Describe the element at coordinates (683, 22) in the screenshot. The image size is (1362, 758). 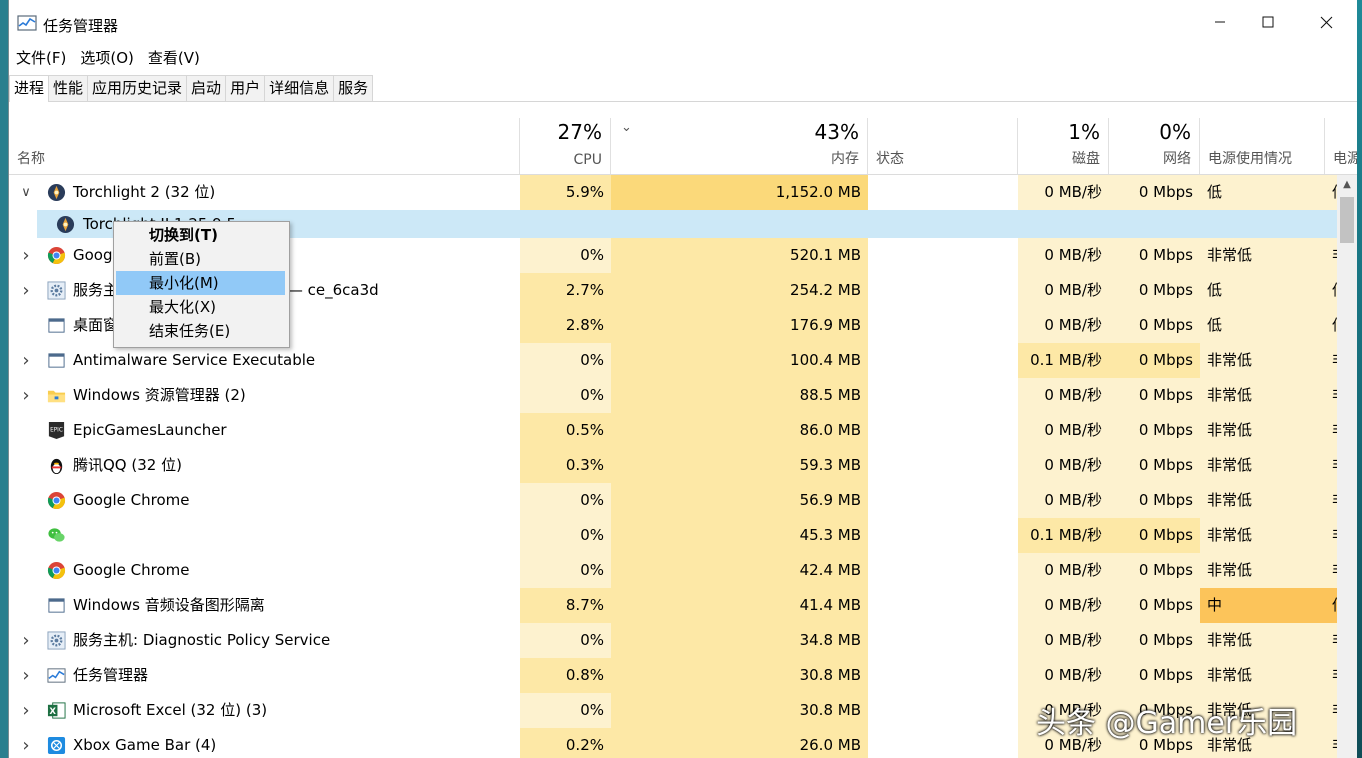
I see `title-bar: 任务管理器` at that location.